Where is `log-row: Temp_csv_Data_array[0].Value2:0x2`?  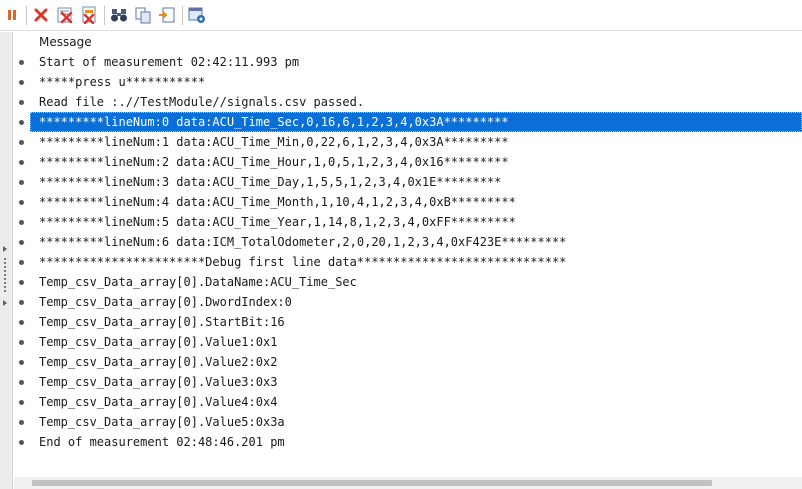 log-row: Temp_csv_Data_array[0].Value2:0x2 is located at coordinates (408, 362).